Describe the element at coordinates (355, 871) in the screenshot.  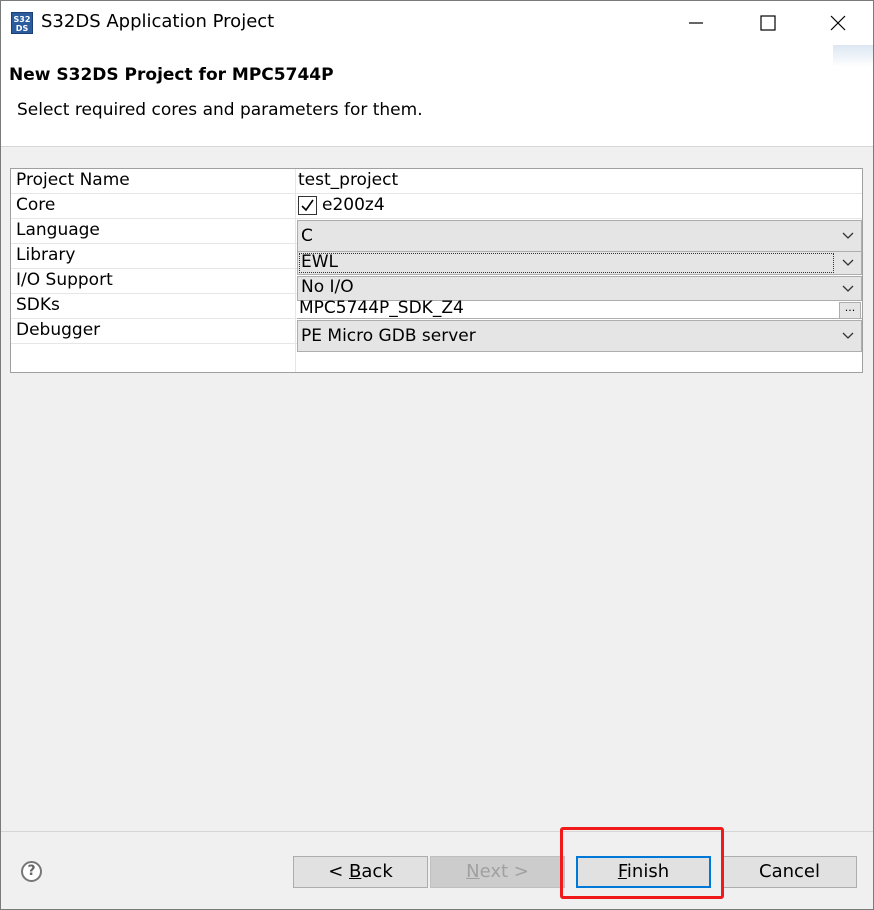
I see `back-button-accel: B` at that location.